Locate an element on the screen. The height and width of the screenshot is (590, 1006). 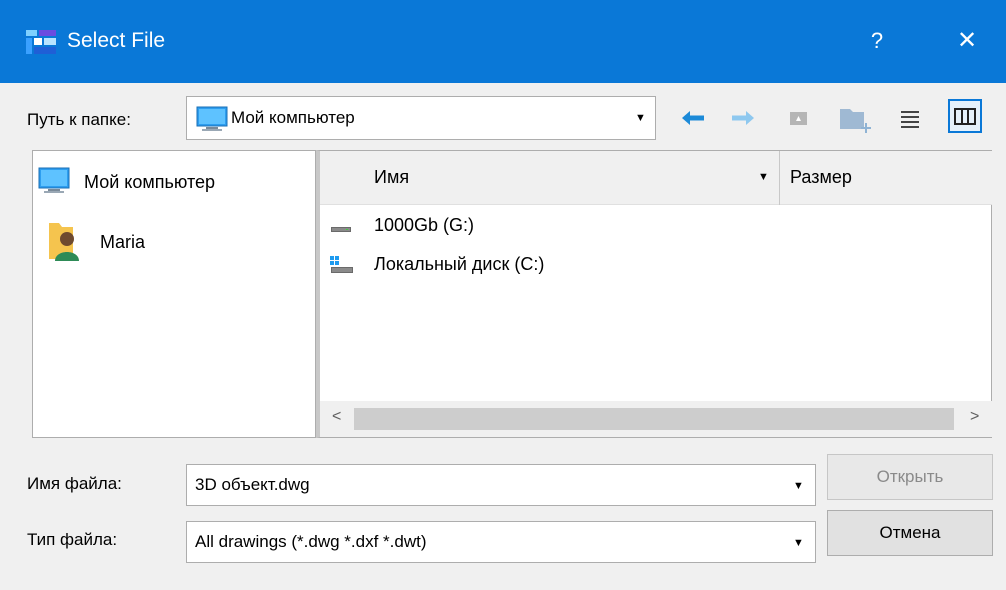
back-button is located at coordinates (693, 118).